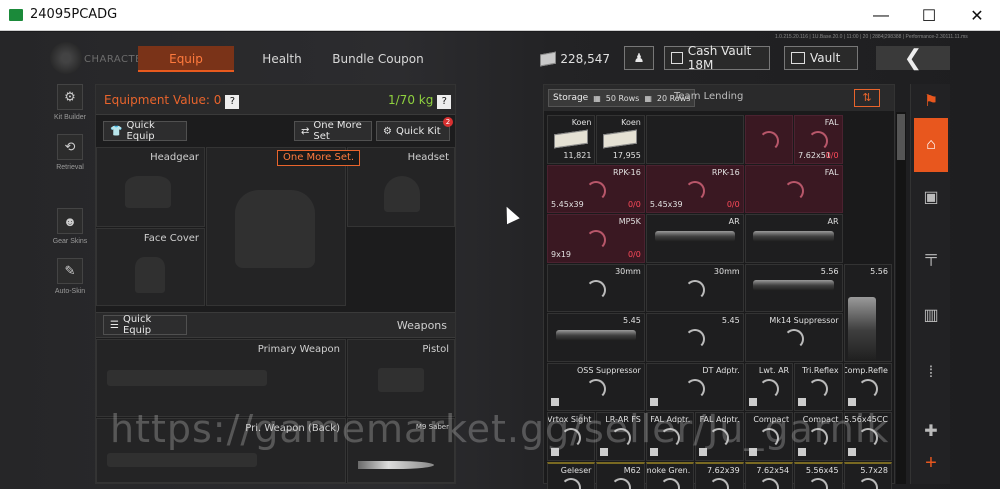  Describe the element at coordinates (577, 155) in the screenshot. I see `item-count: 11,821` at that location.